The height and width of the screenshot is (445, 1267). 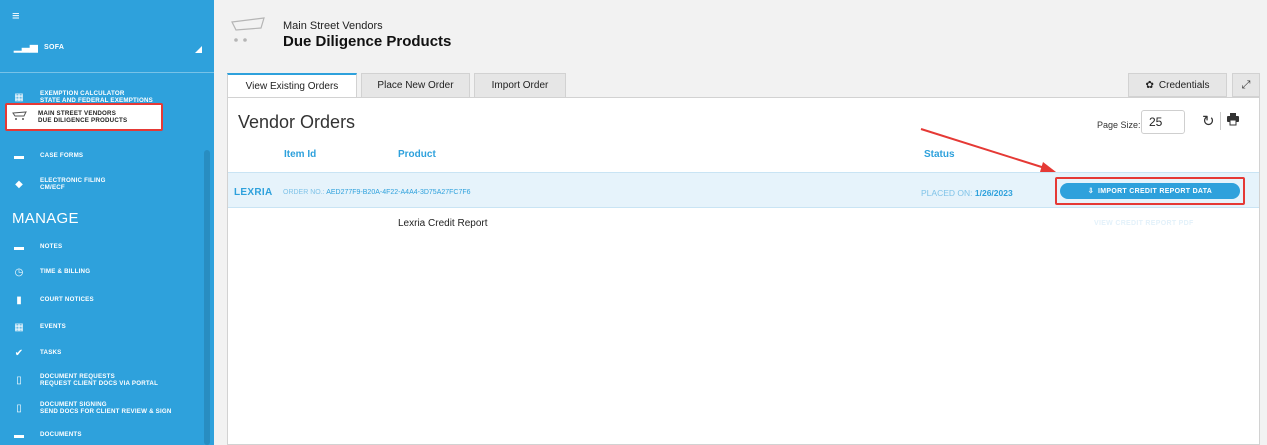 What do you see at coordinates (300, 154) in the screenshot?
I see `column-header-item-id: Item Id` at bounding box center [300, 154].